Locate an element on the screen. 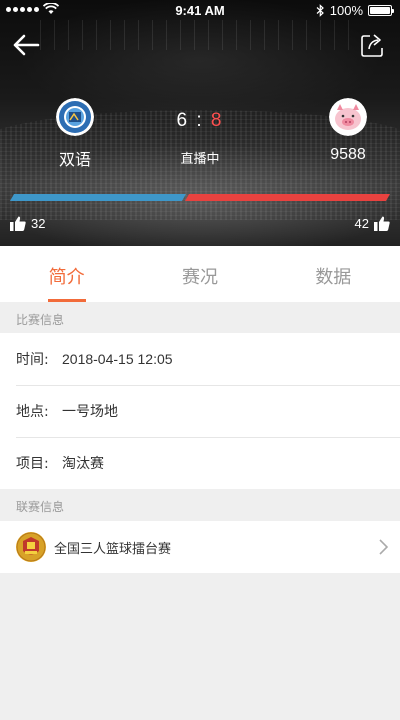 The height and width of the screenshot is (720, 400). match-info-section-title: 比赛信息 is located at coordinates (200, 318).